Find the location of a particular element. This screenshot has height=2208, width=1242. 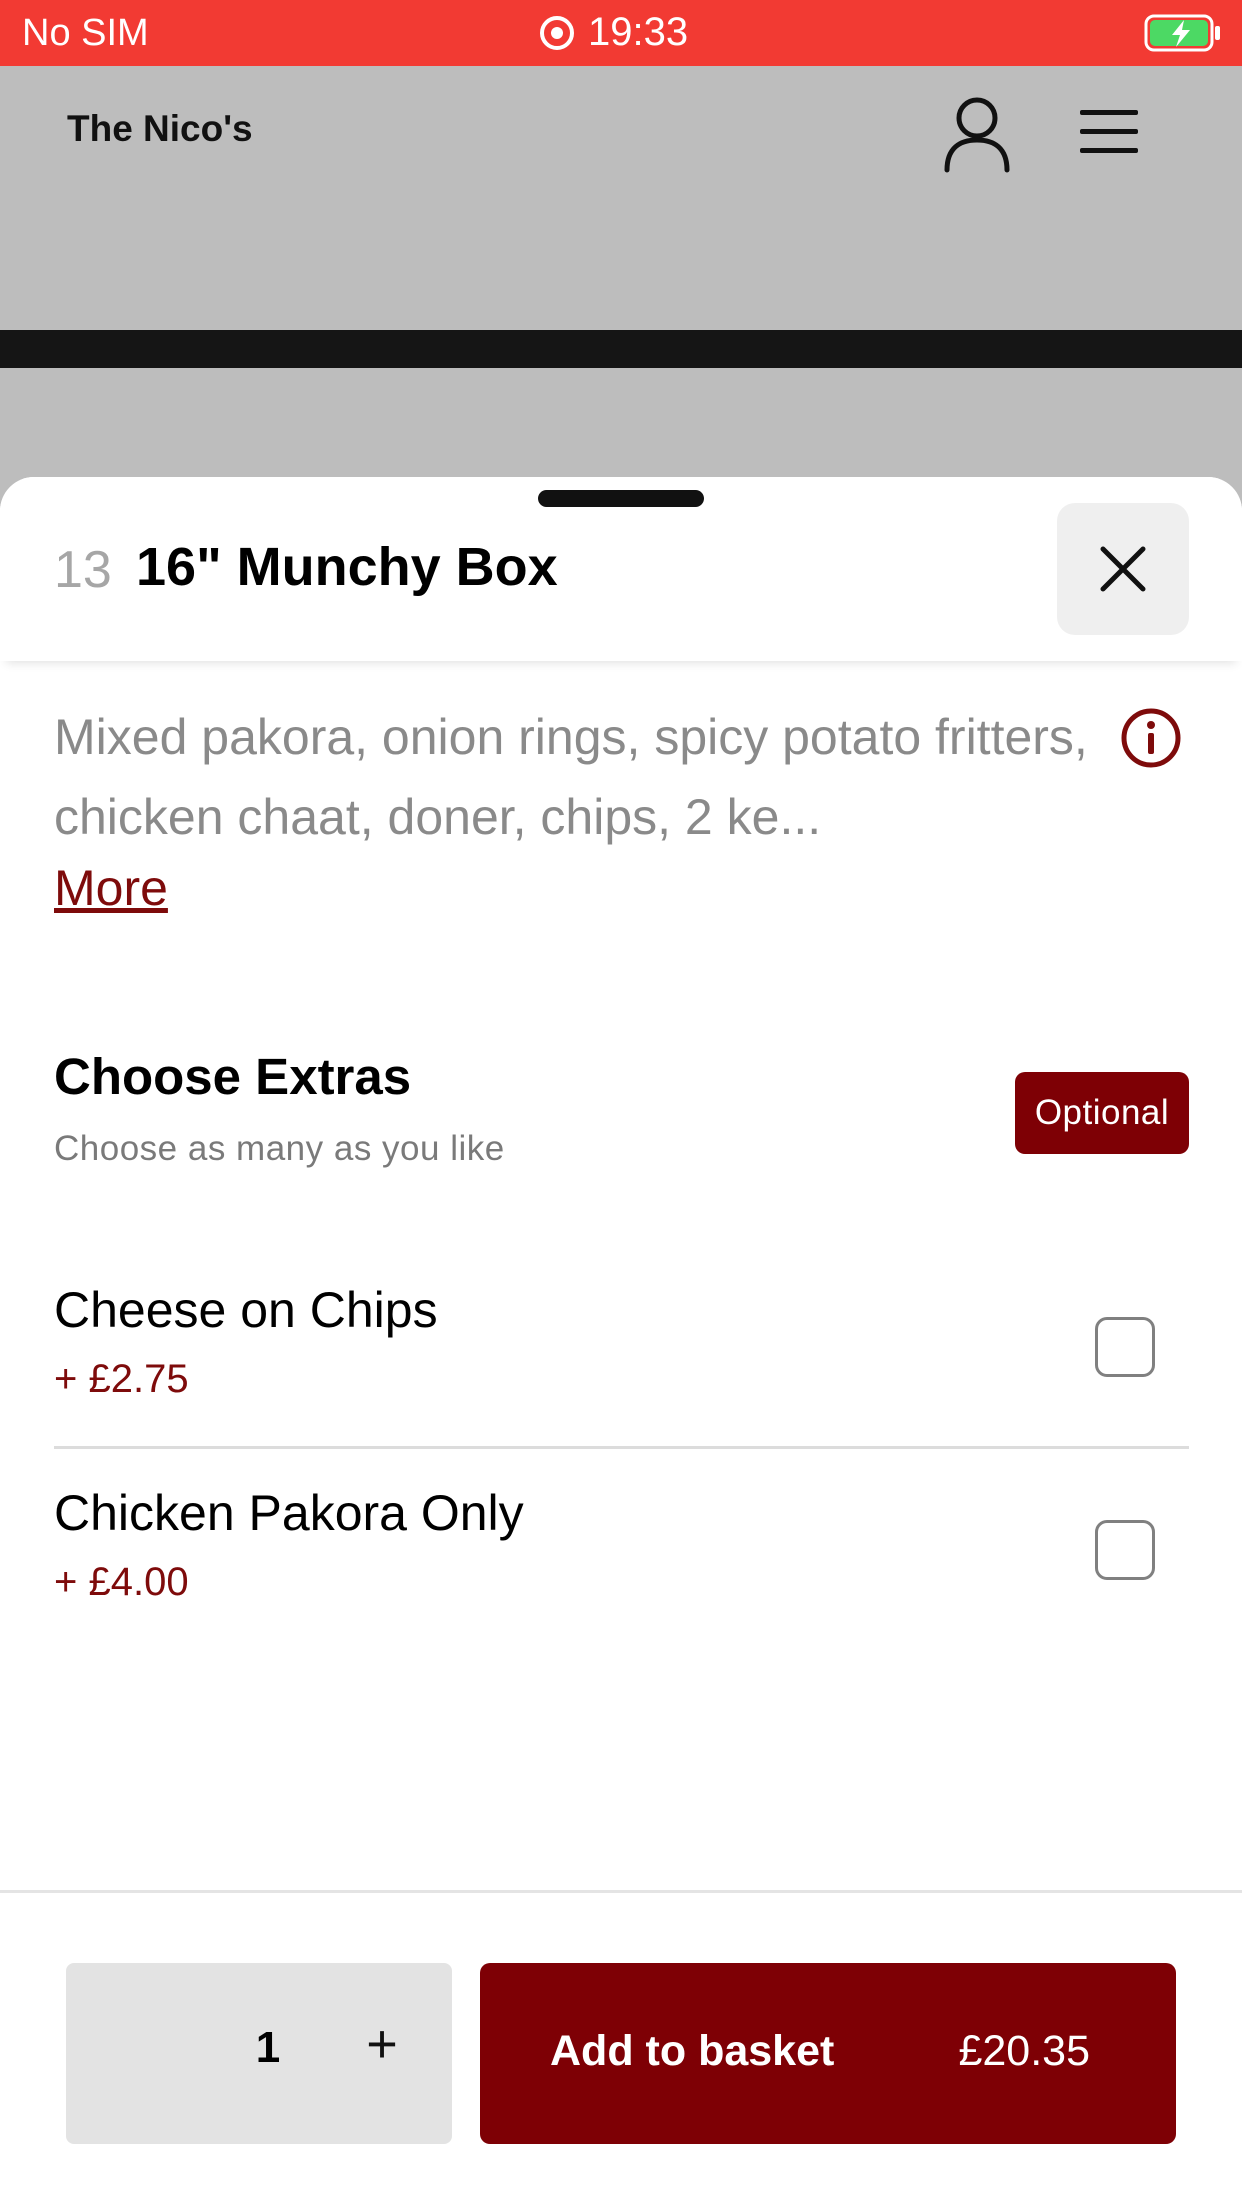

option-name: Cheese on Chips is located at coordinates (246, 1310).